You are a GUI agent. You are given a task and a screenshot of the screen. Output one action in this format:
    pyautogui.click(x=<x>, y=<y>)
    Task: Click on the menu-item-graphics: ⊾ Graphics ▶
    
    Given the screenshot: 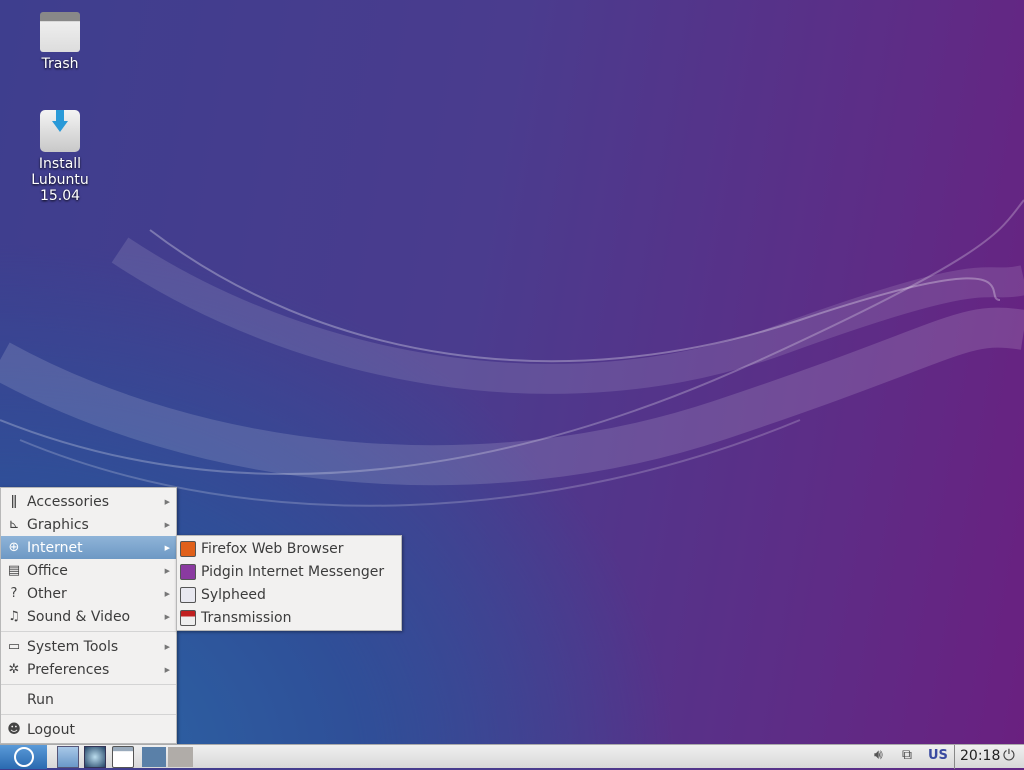 What is the action you would take?
    pyautogui.click(x=88, y=524)
    